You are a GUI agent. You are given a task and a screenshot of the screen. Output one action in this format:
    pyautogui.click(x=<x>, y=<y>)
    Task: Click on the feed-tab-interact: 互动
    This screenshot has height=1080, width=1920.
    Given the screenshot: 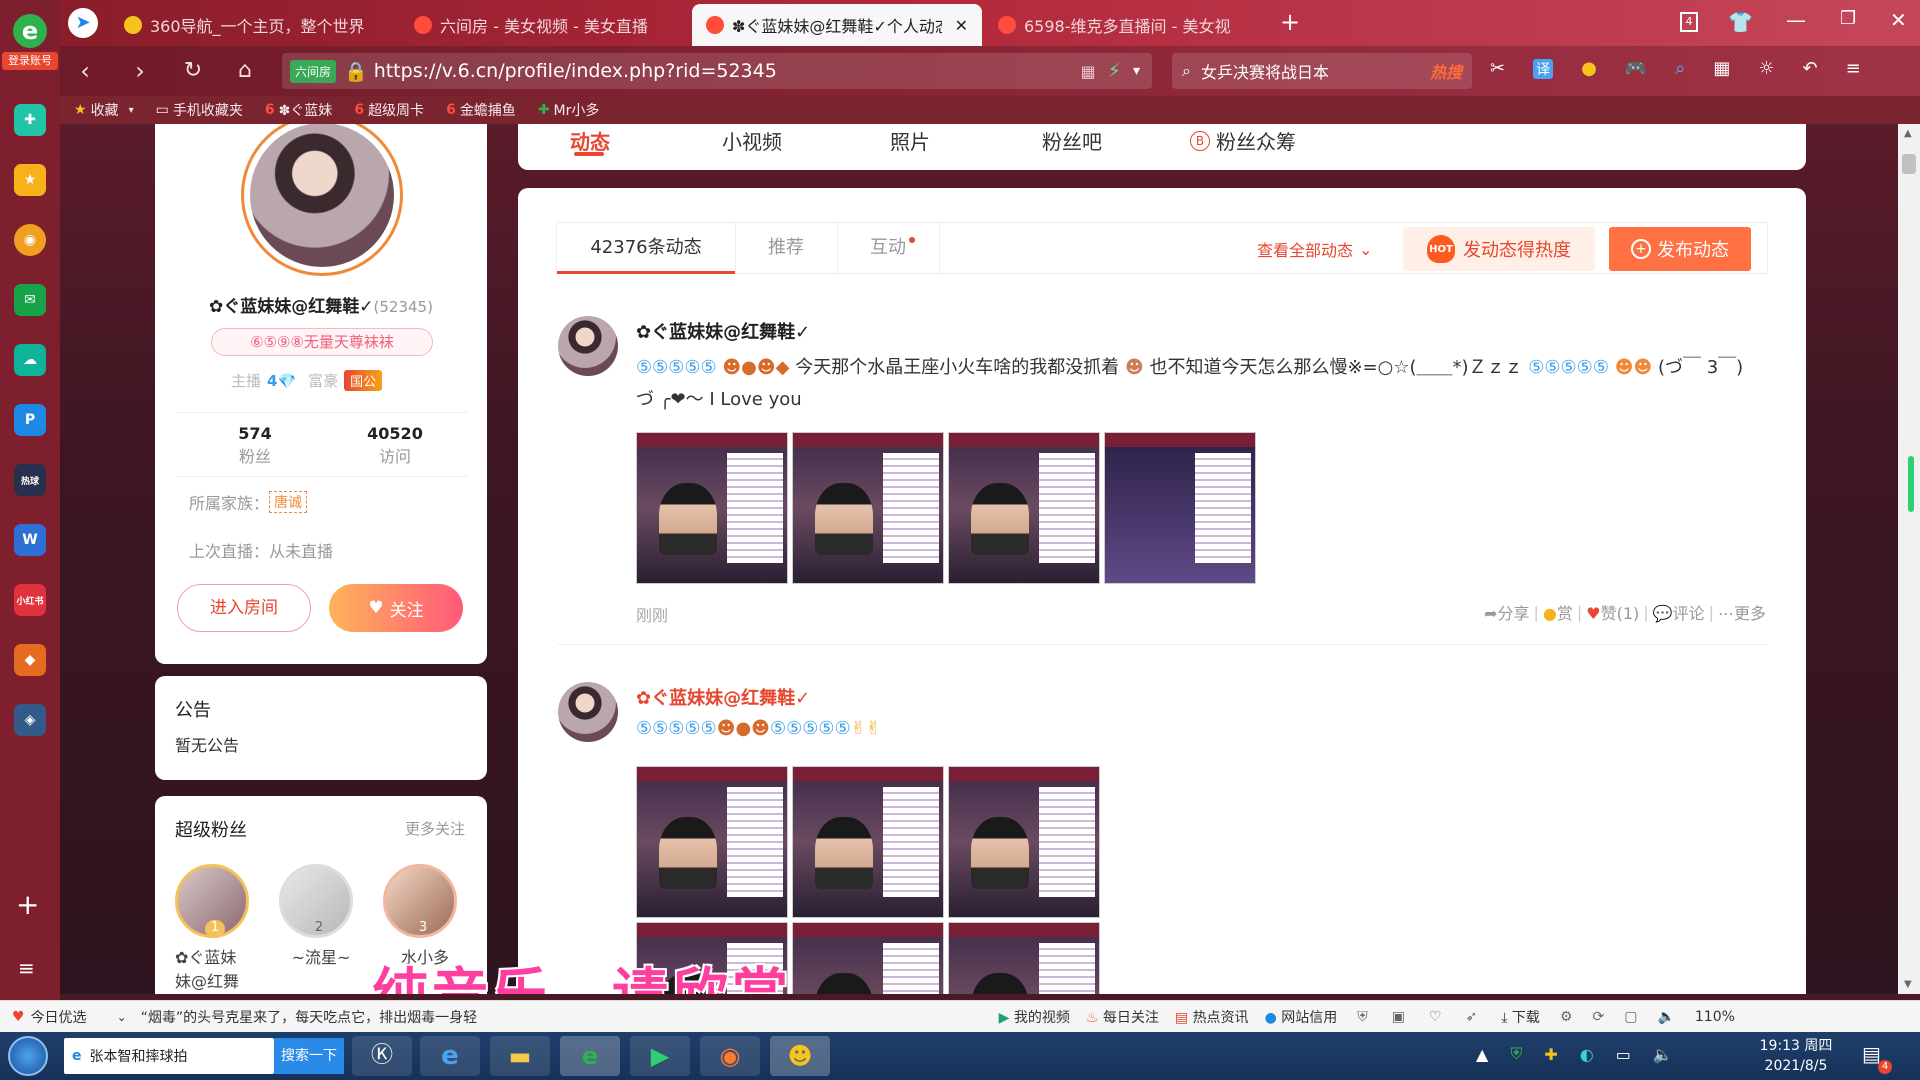 What is the action you would take?
    pyautogui.click(x=888, y=248)
    